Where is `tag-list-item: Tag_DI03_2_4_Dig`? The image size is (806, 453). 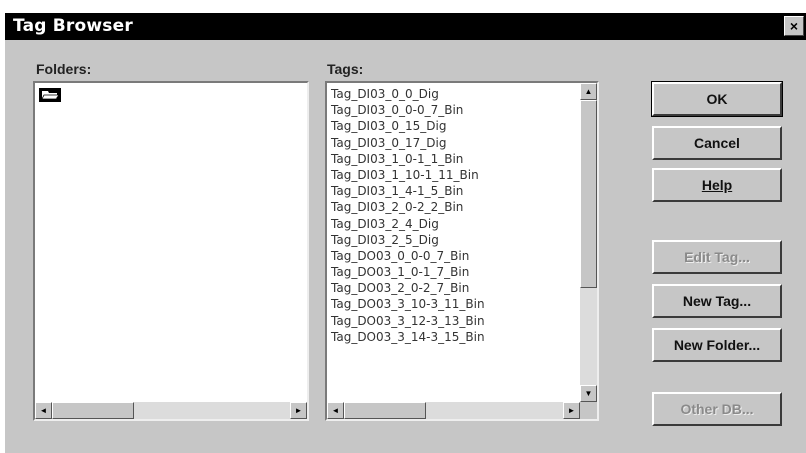
tag-list-item: Tag_DI03_2_4_Dig is located at coordinates (408, 224).